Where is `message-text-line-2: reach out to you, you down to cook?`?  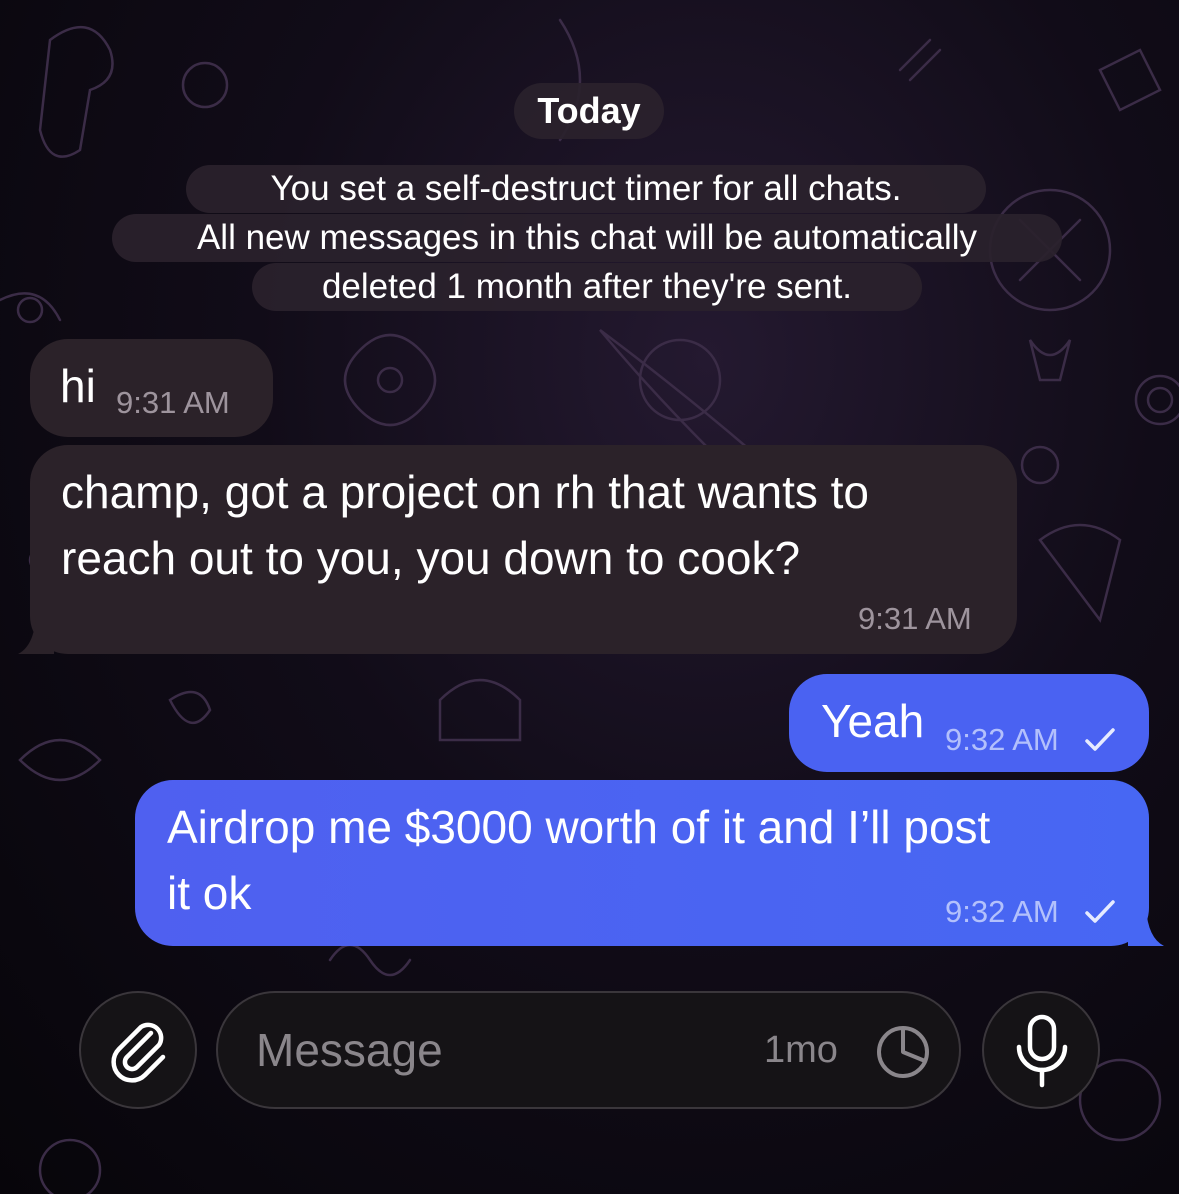 message-text-line-2: reach out to you, you down to cook? is located at coordinates (431, 558).